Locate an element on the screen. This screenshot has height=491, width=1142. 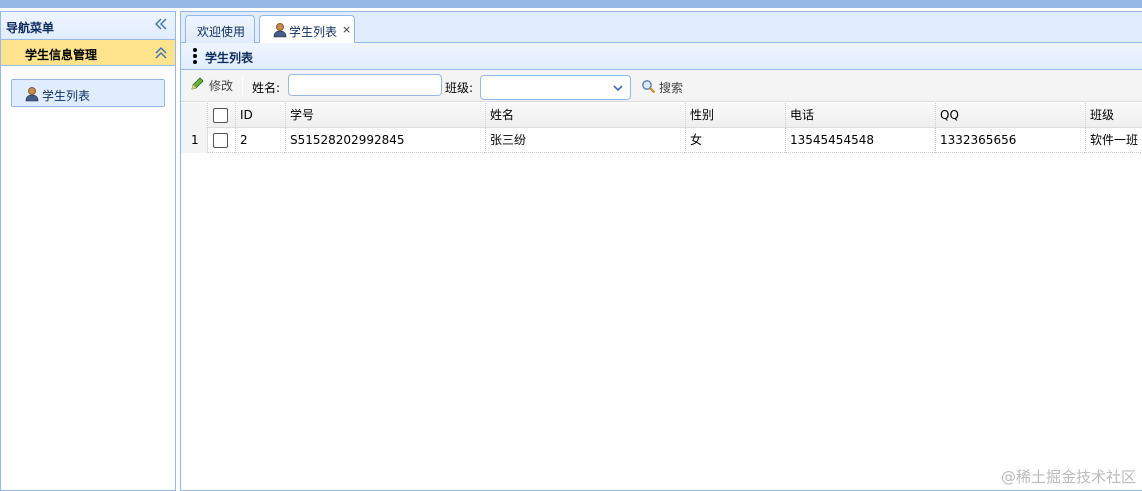
row-checkbox is located at coordinates (220, 140).